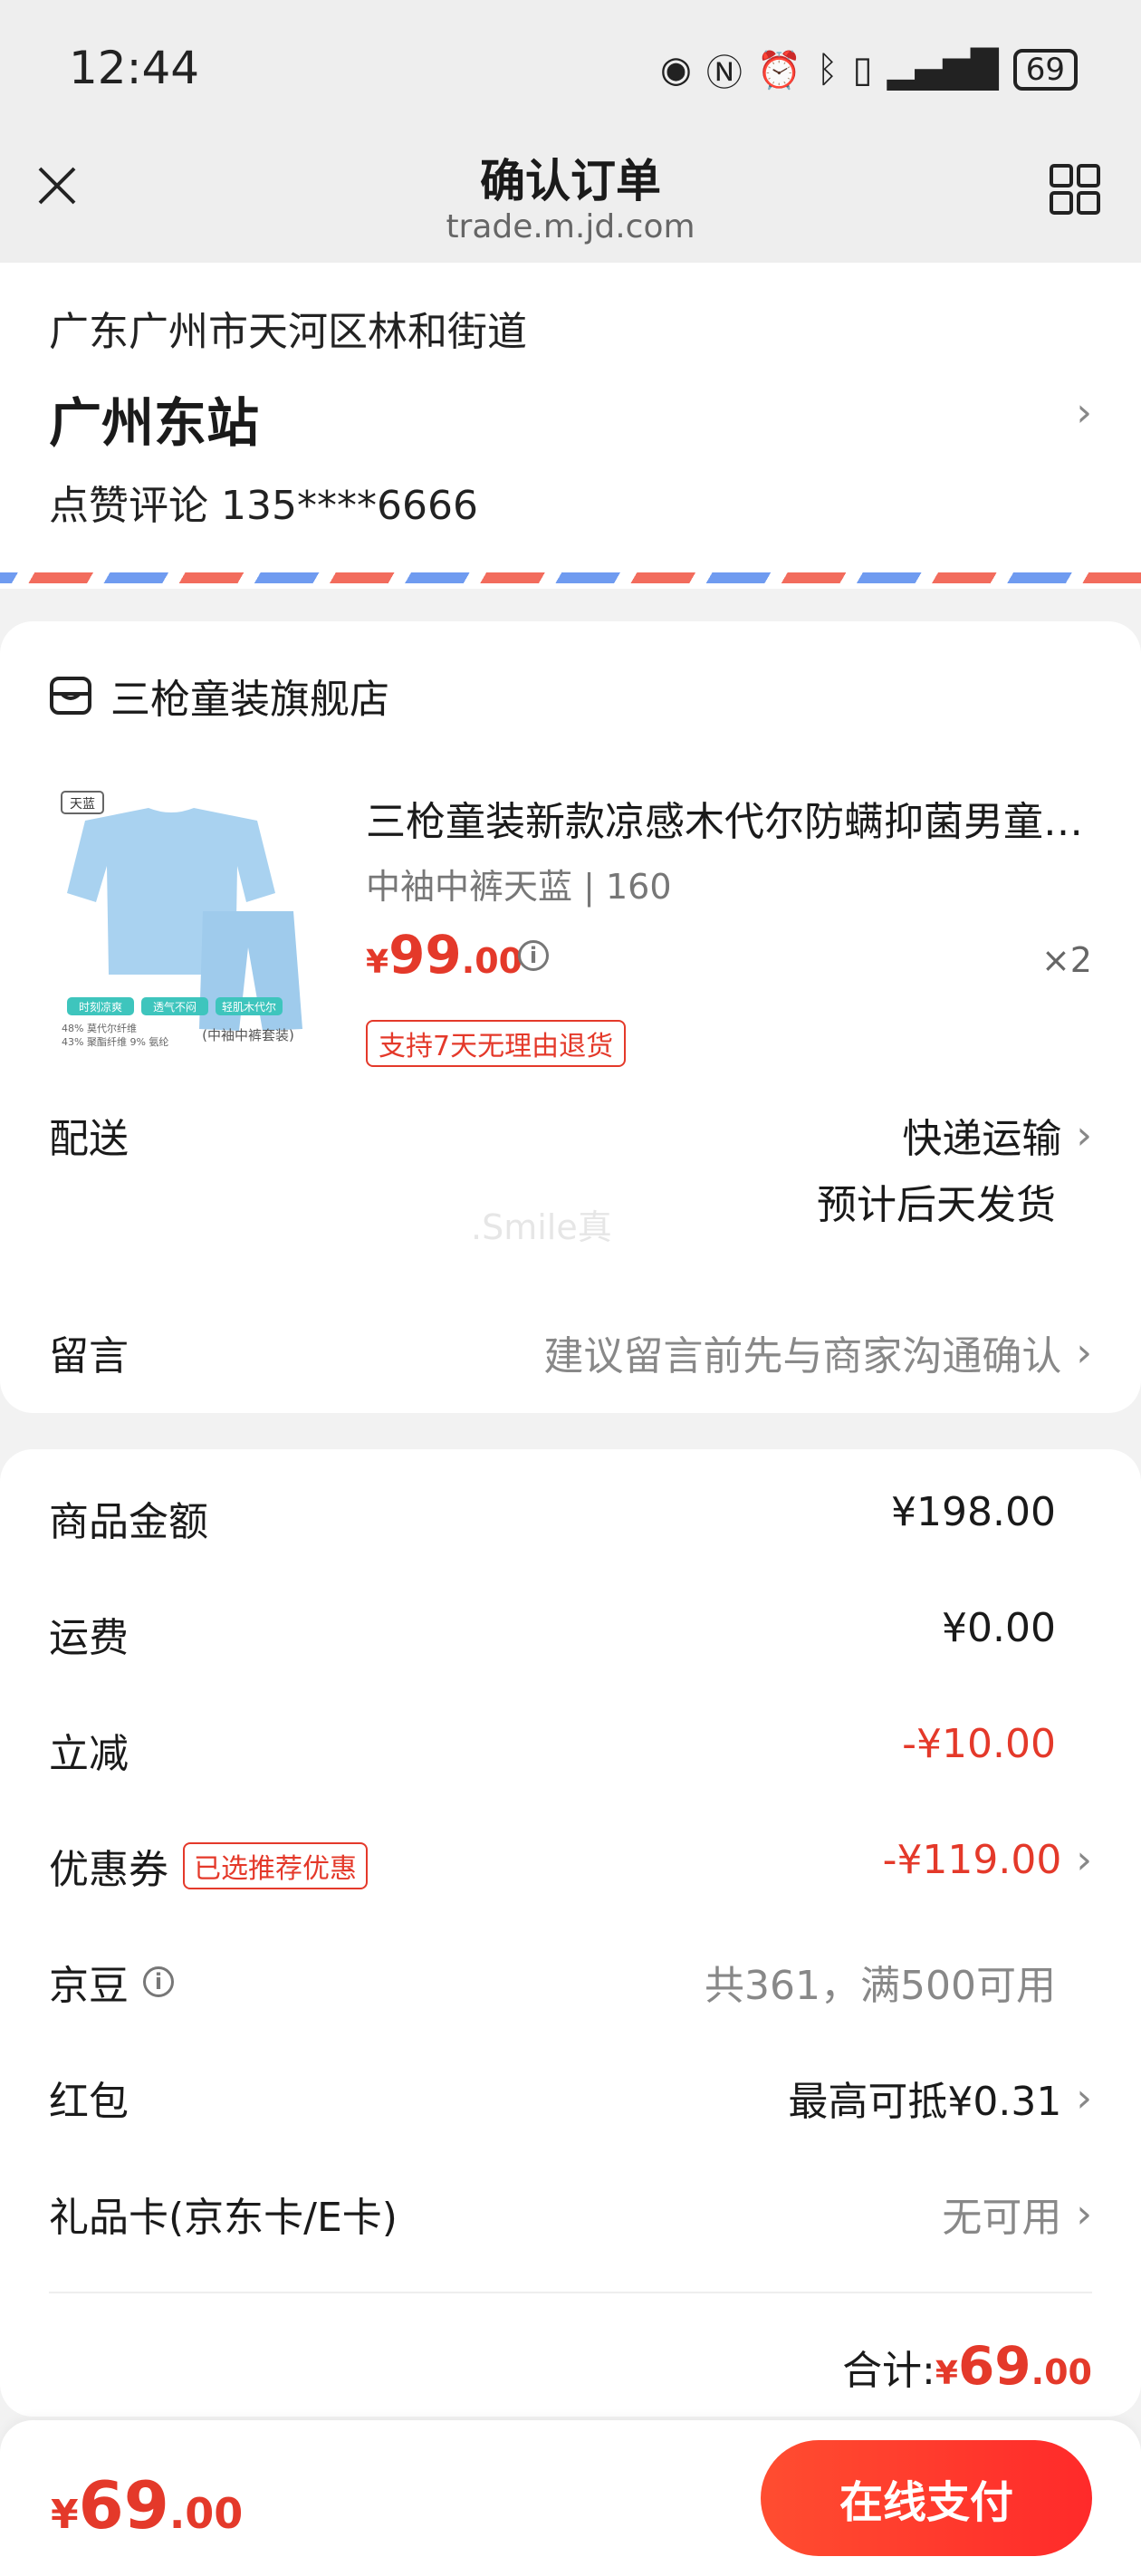 The image size is (1141, 2576). Describe the element at coordinates (89, 1754) in the screenshot. I see `discount-label: 立减` at that location.